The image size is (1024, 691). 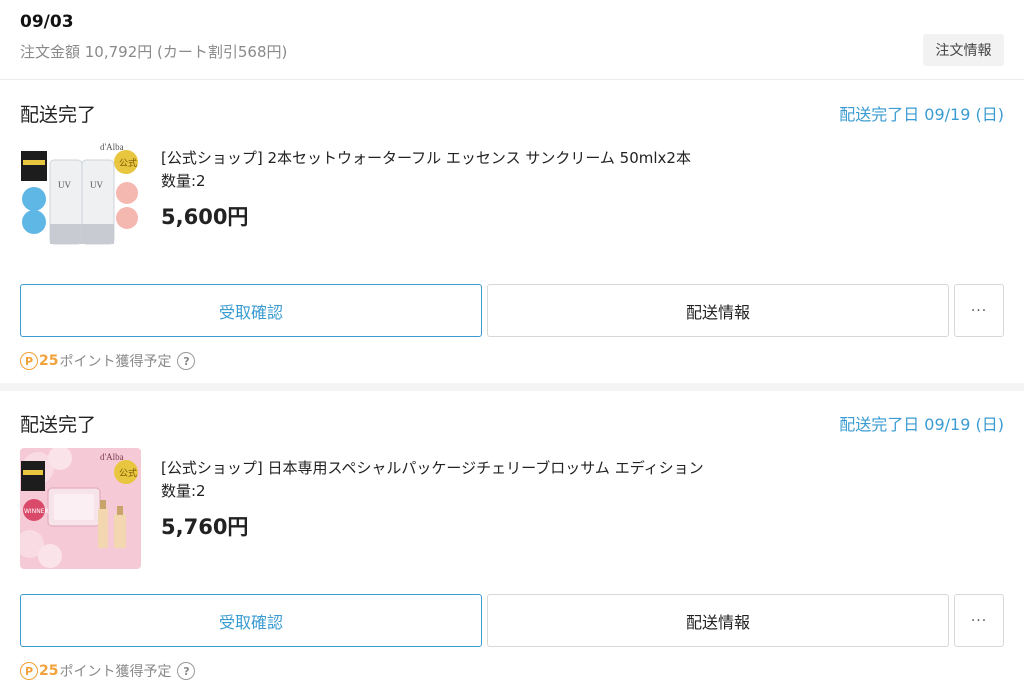 What do you see at coordinates (205, 527) in the screenshot?
I see `product-price: 5,760円` at bounding box center [205, 527].